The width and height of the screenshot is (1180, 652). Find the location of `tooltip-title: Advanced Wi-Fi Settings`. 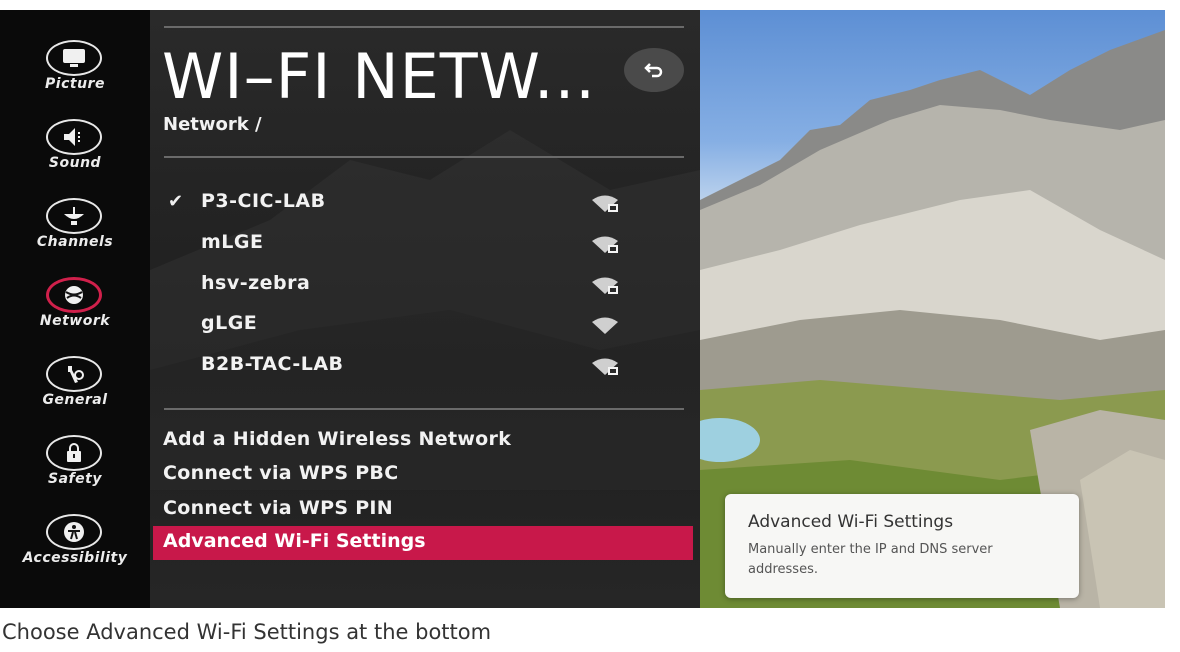

tooltip-title: Advanced Wi-Fi Settings is located at coordinates (851, 522).